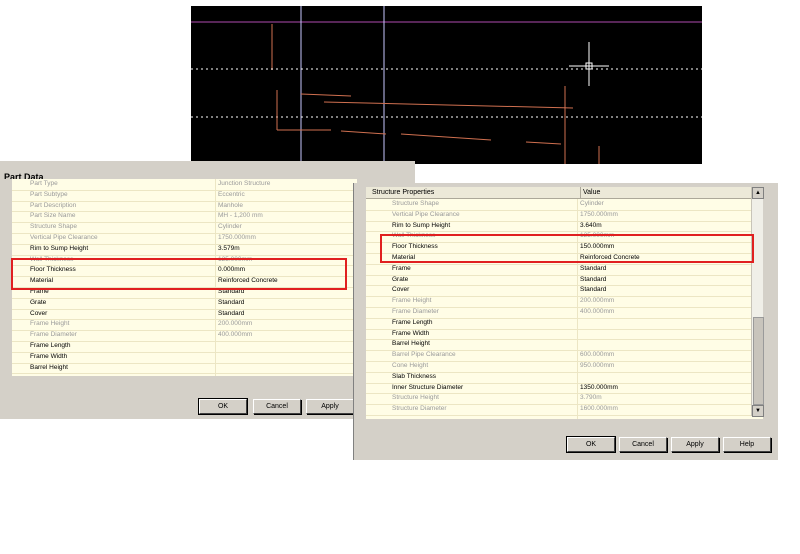 Image resolution: width=800 pixels, height=554 pixels. I want to click on property-value: 1350.000mm, so click(599, 388).